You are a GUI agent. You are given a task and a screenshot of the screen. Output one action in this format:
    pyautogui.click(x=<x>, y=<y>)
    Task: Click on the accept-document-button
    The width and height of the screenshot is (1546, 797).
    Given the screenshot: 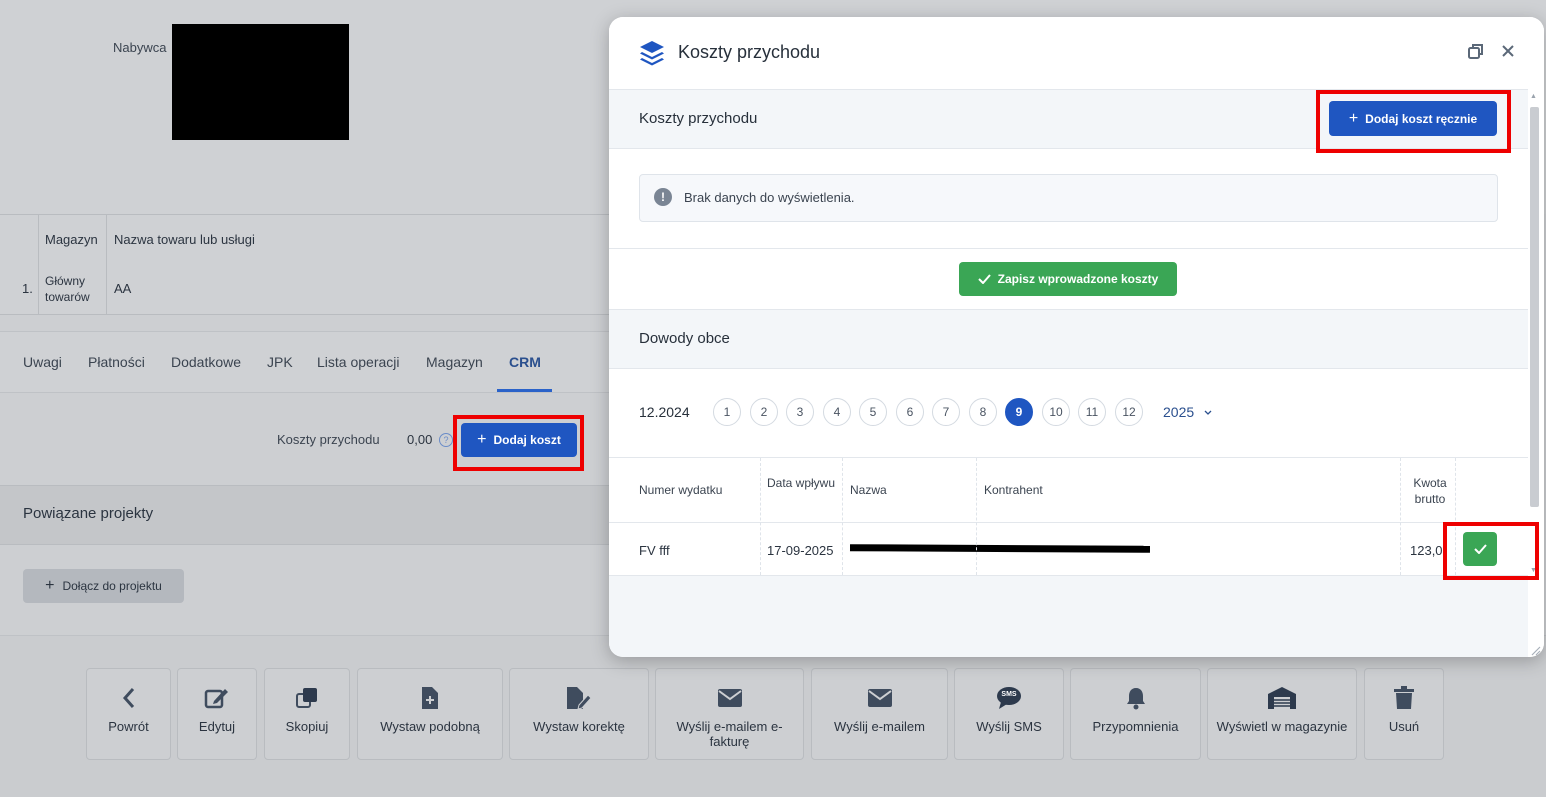 What is the action you would take?
    pyautogui.click(x=1480, y=549)
    